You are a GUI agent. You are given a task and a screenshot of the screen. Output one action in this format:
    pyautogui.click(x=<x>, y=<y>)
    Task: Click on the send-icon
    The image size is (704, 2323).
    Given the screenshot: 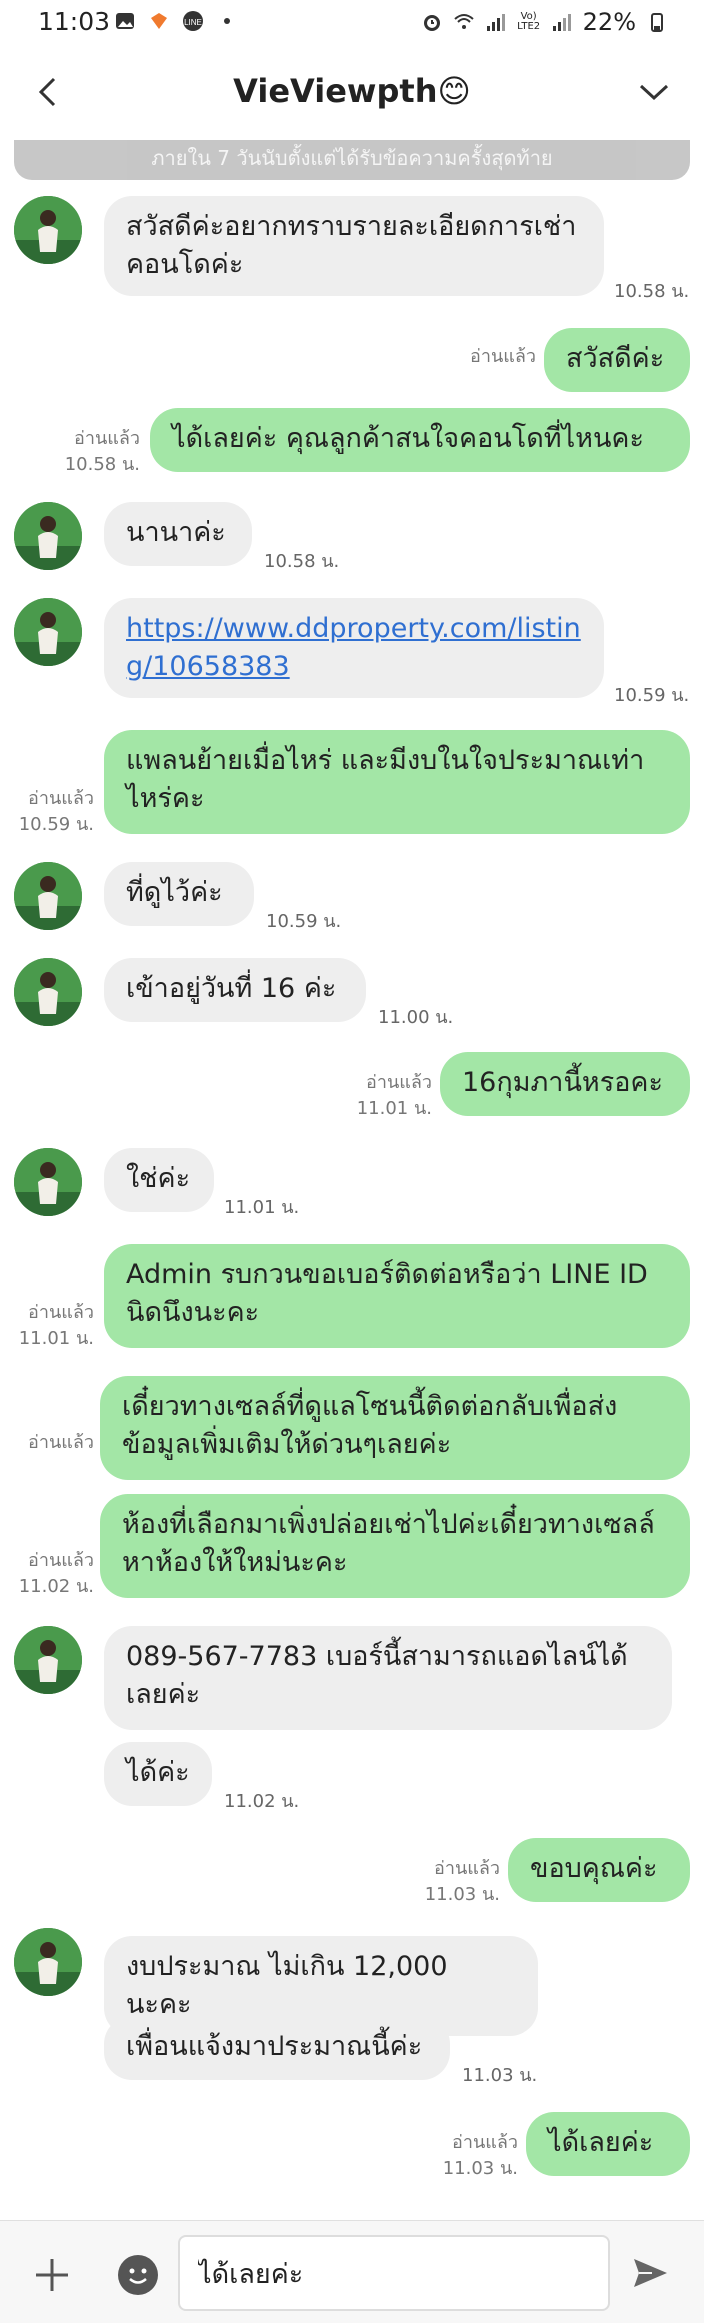 What is the action you would take?
    pyautogui.click(x=650, y=2273)
    